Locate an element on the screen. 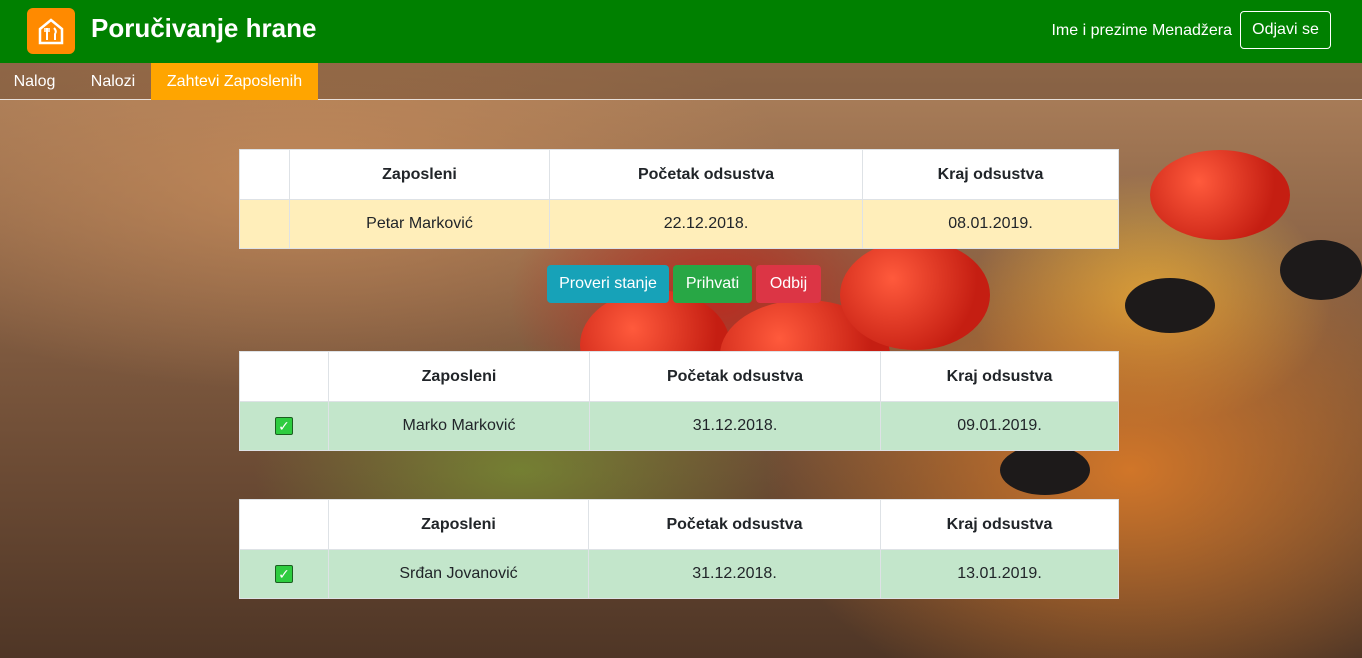 This screenshot has height=658, width=1362. employee-cell: Petar Marković is located at coordinates (419, 224).